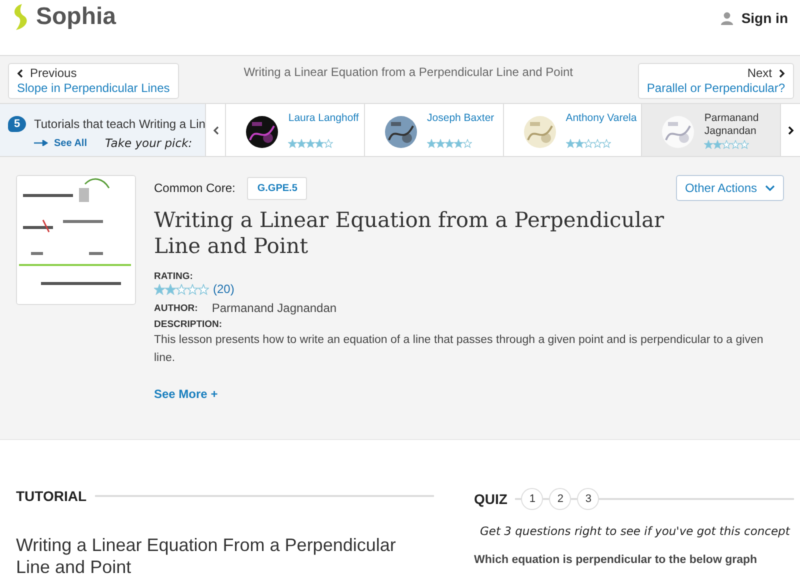 The height and width of the screenshot is (576, 800). What do you see at coordinates (60, 143) in the screenshot?
I see `see-all-link: See All` at bounding box center [60, 143].